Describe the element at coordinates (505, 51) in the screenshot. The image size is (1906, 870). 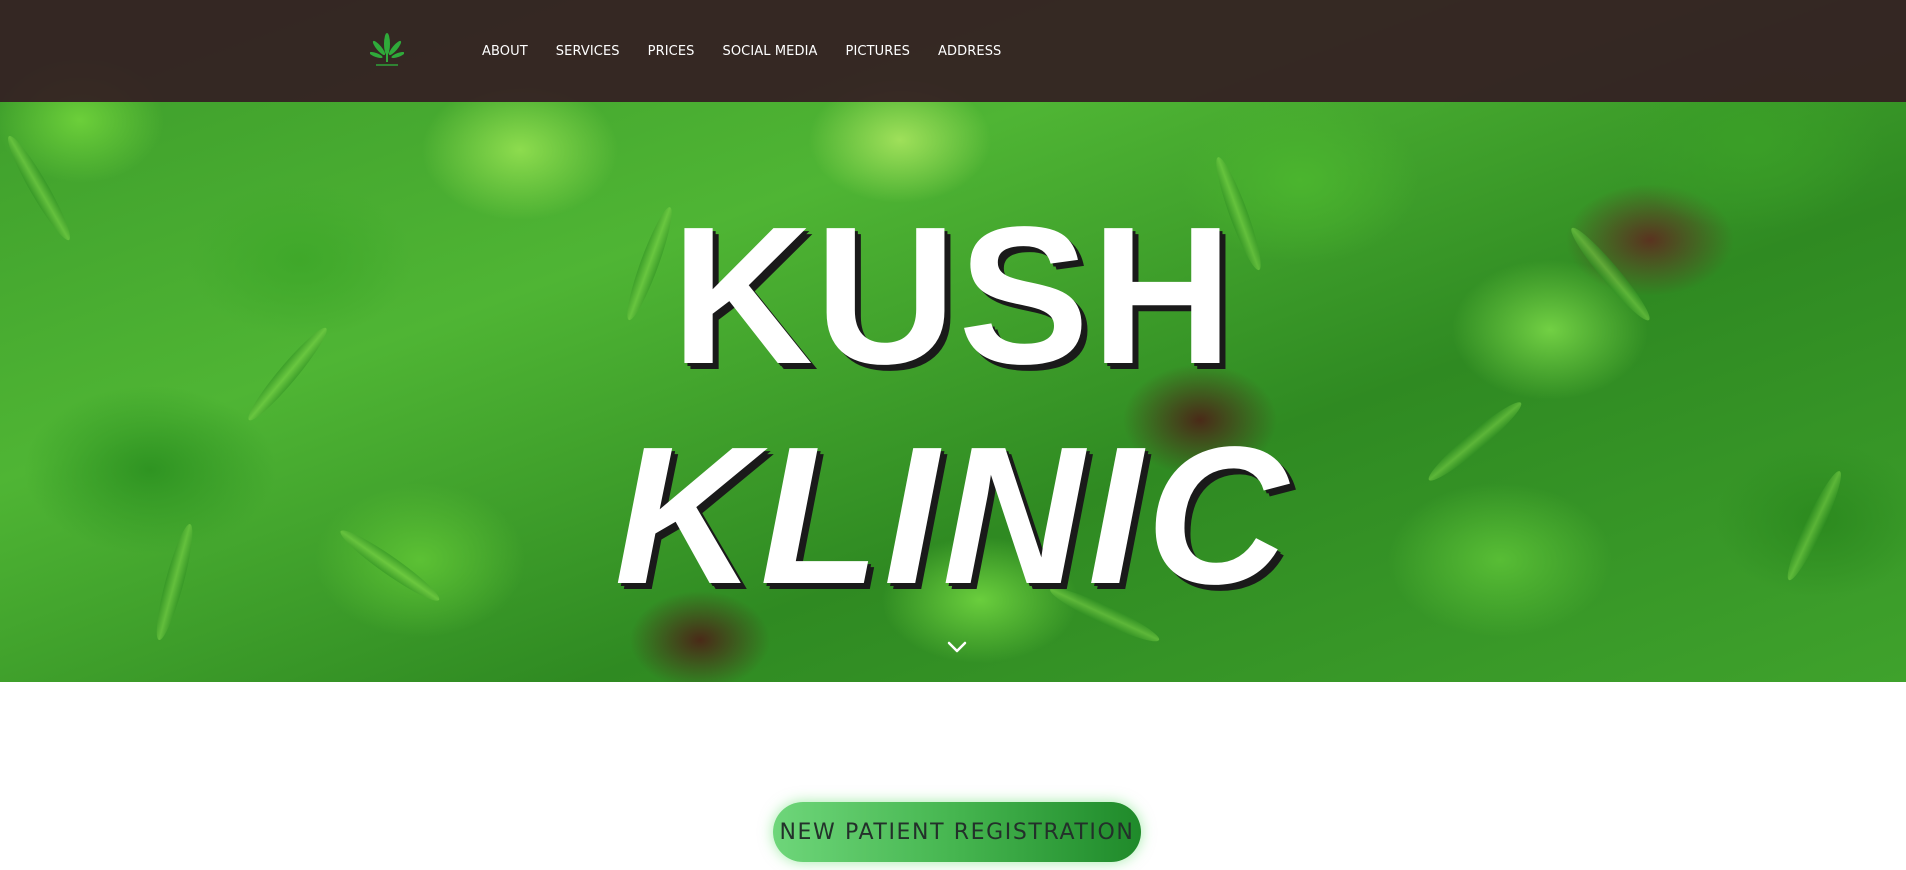
I see `nav-item-about: ABOUT` at that location.